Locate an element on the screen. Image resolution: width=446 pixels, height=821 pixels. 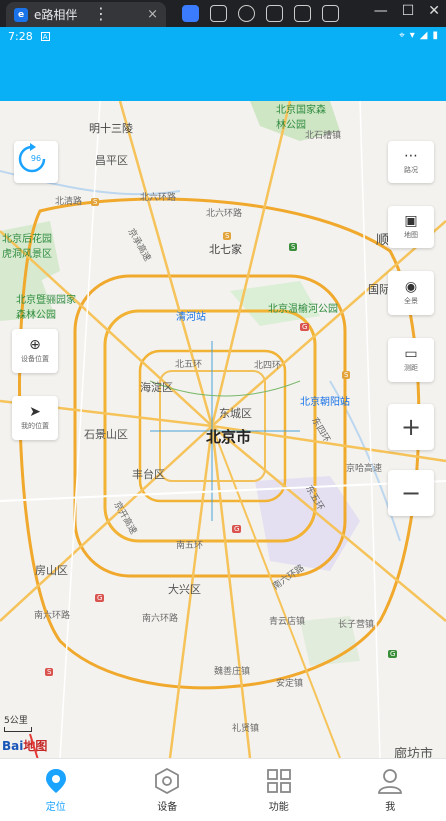
map-label-daxing: 大兴区 is located at coordinates (184, 589).